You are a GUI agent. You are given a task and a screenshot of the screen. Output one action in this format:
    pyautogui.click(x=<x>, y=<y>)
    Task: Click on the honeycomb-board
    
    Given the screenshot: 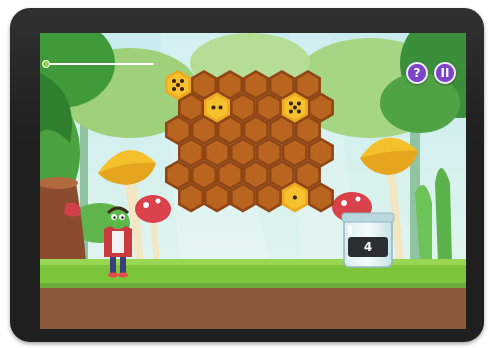 What is the action you would take?
    pyautogui.click(x=249, y=141)
    